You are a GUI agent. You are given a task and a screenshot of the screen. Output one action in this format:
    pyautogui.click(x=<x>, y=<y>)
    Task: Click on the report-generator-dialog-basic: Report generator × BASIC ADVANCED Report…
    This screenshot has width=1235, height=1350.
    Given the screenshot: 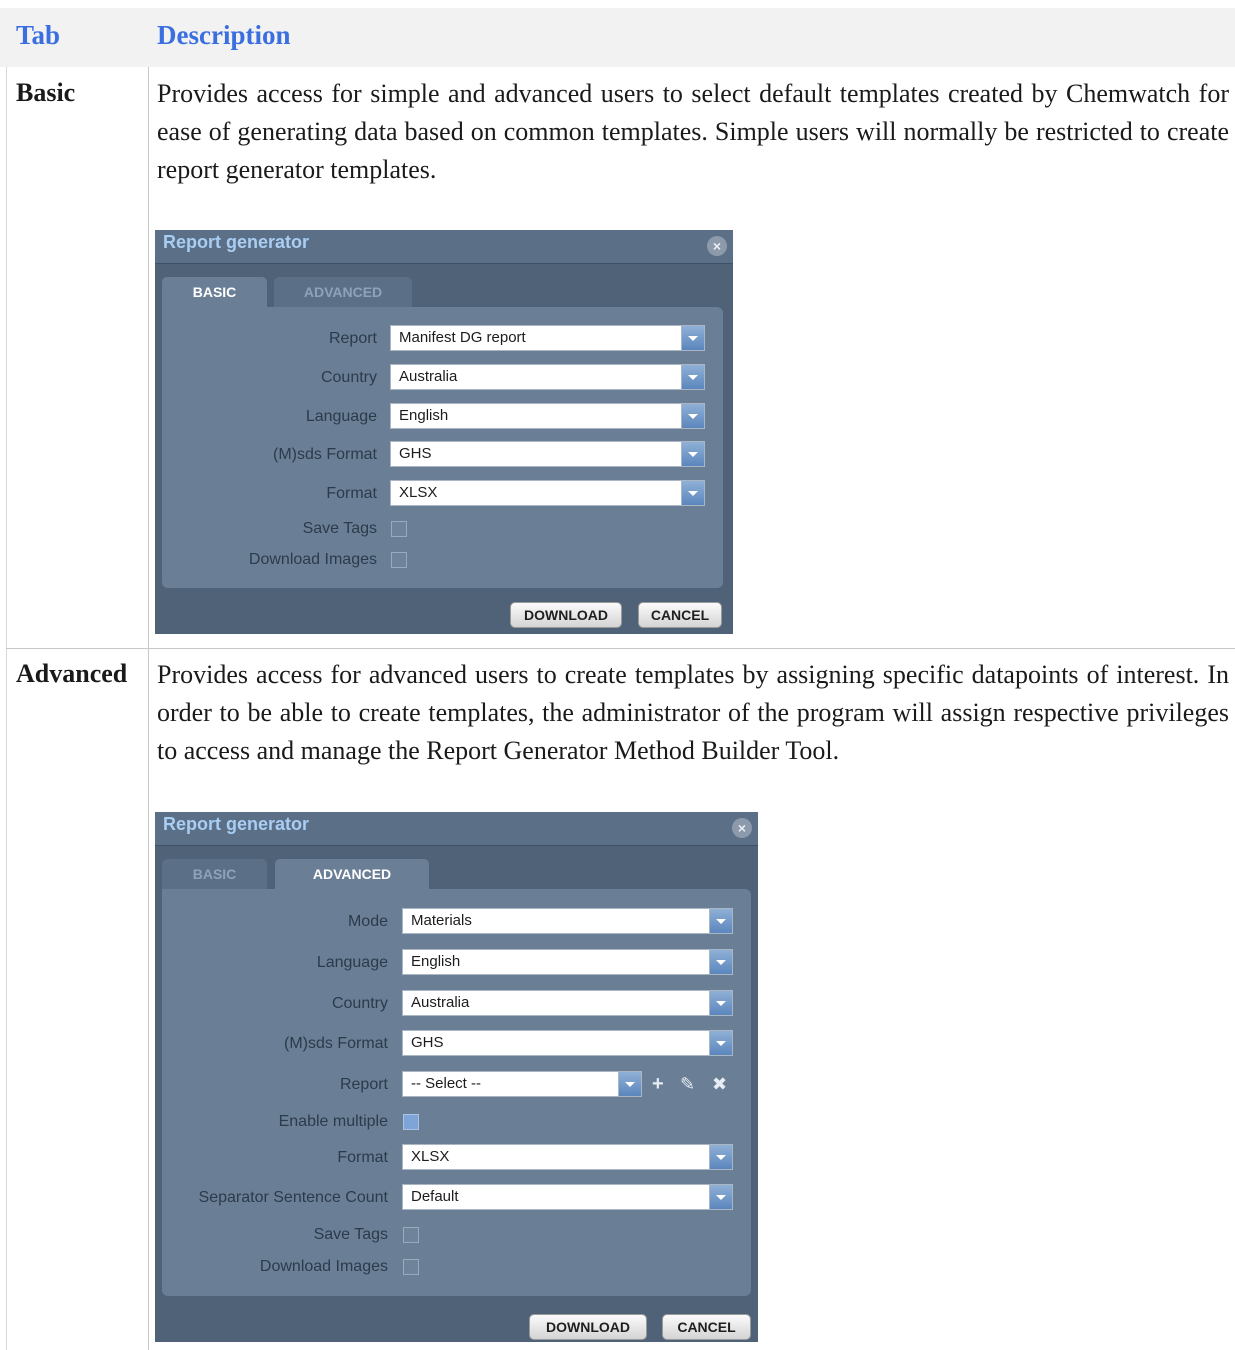 What is the action you would take?
    pyautogui.click(x=444, y=432)
    